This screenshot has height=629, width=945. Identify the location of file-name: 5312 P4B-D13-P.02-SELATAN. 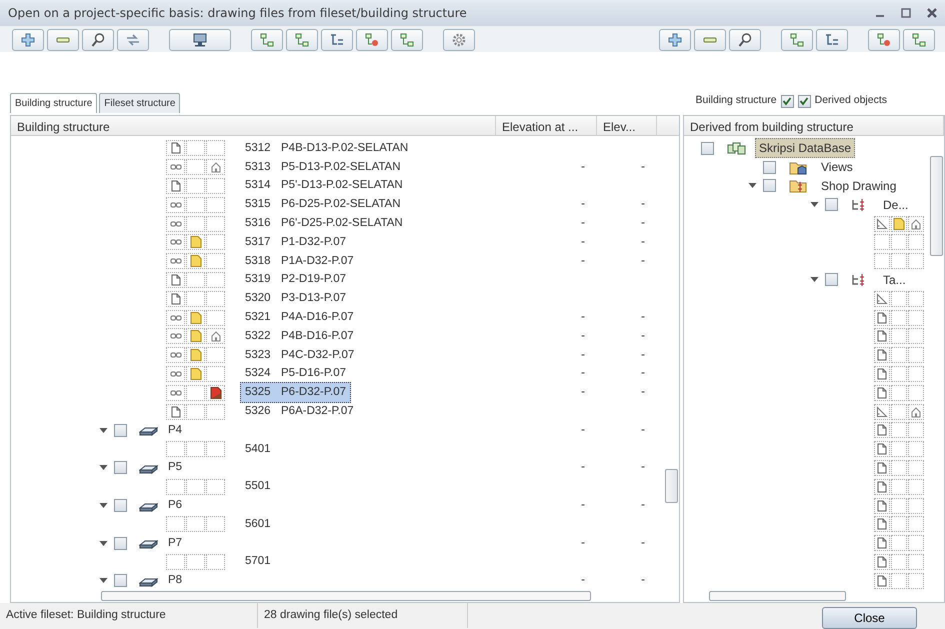
(327, 149).